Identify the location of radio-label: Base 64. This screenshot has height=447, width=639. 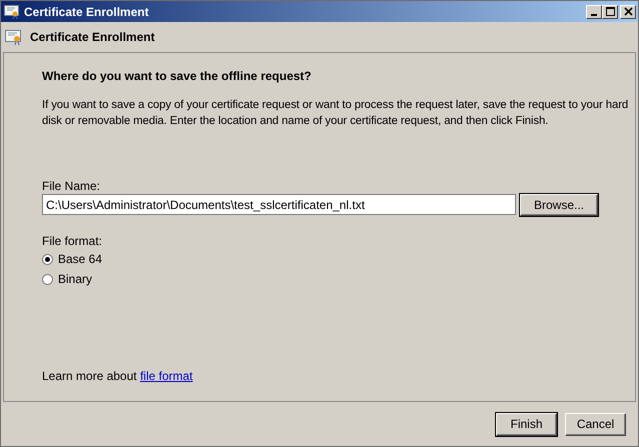
(80, 259).